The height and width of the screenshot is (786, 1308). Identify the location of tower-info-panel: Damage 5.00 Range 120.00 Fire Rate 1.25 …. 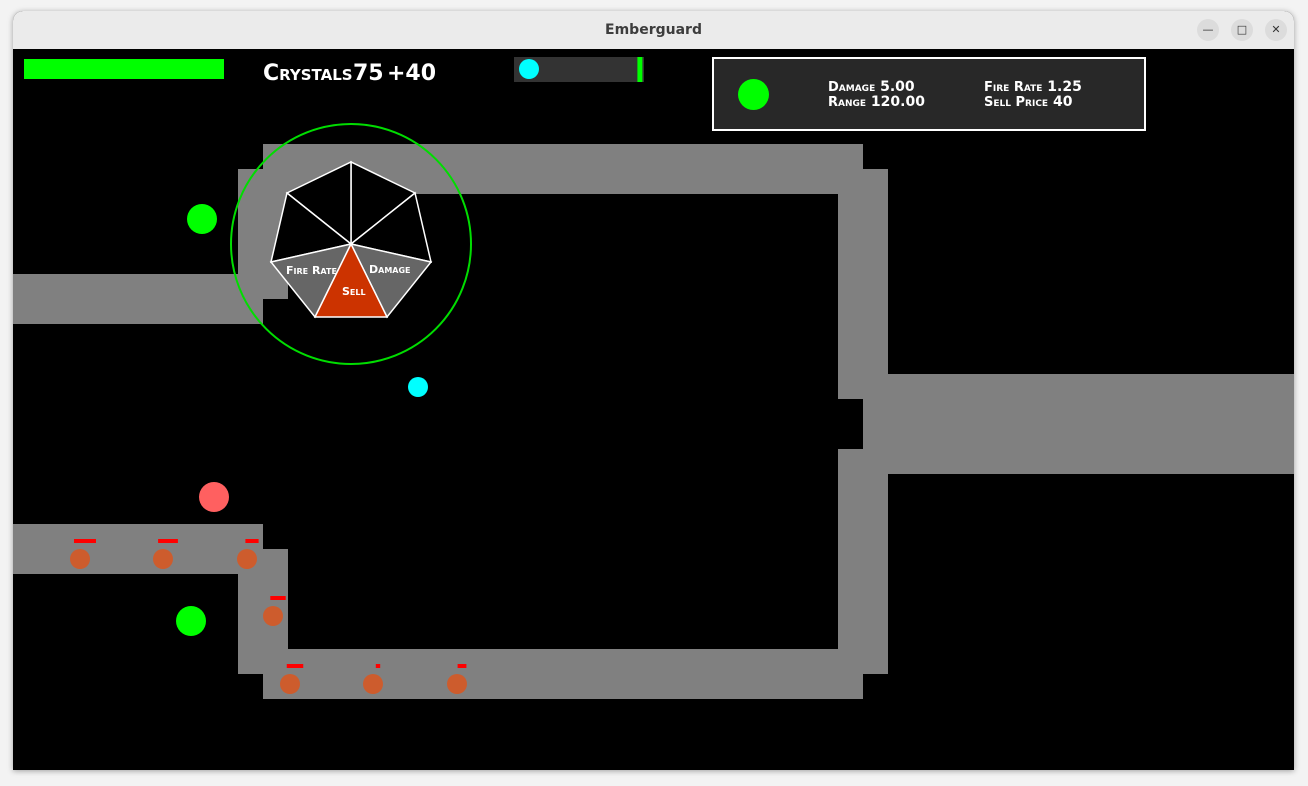
(929, 94).